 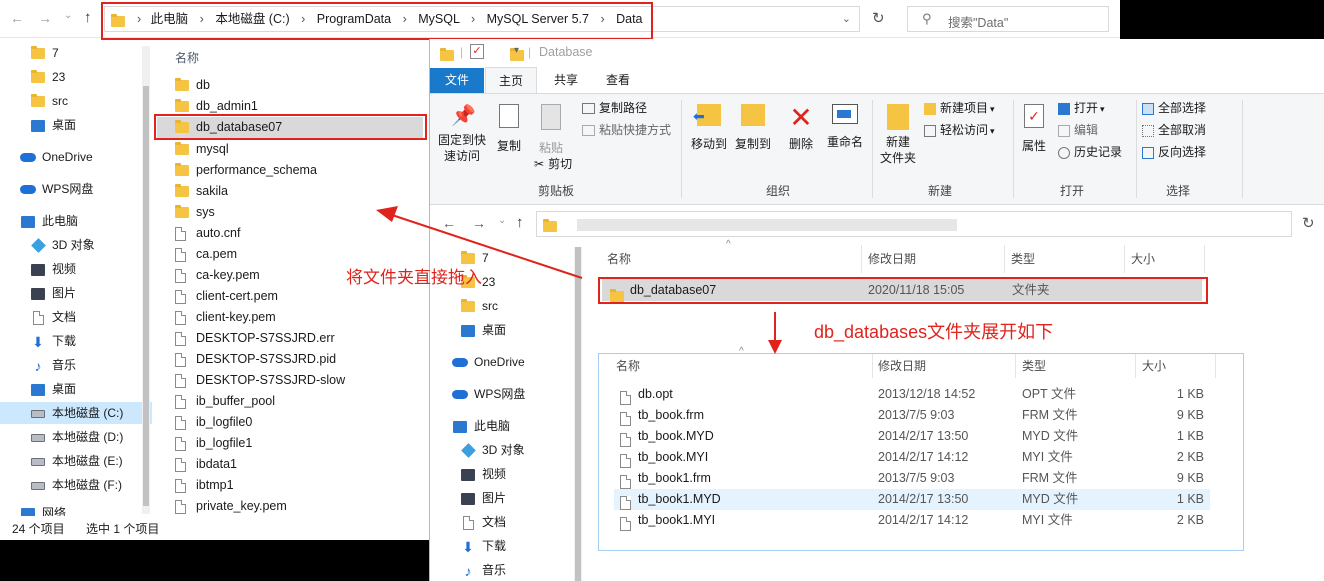 I want to click on table-row: db.opt 2013/12/18 14:52 OPT 文件 1 KB, so click(x=912, y=394).